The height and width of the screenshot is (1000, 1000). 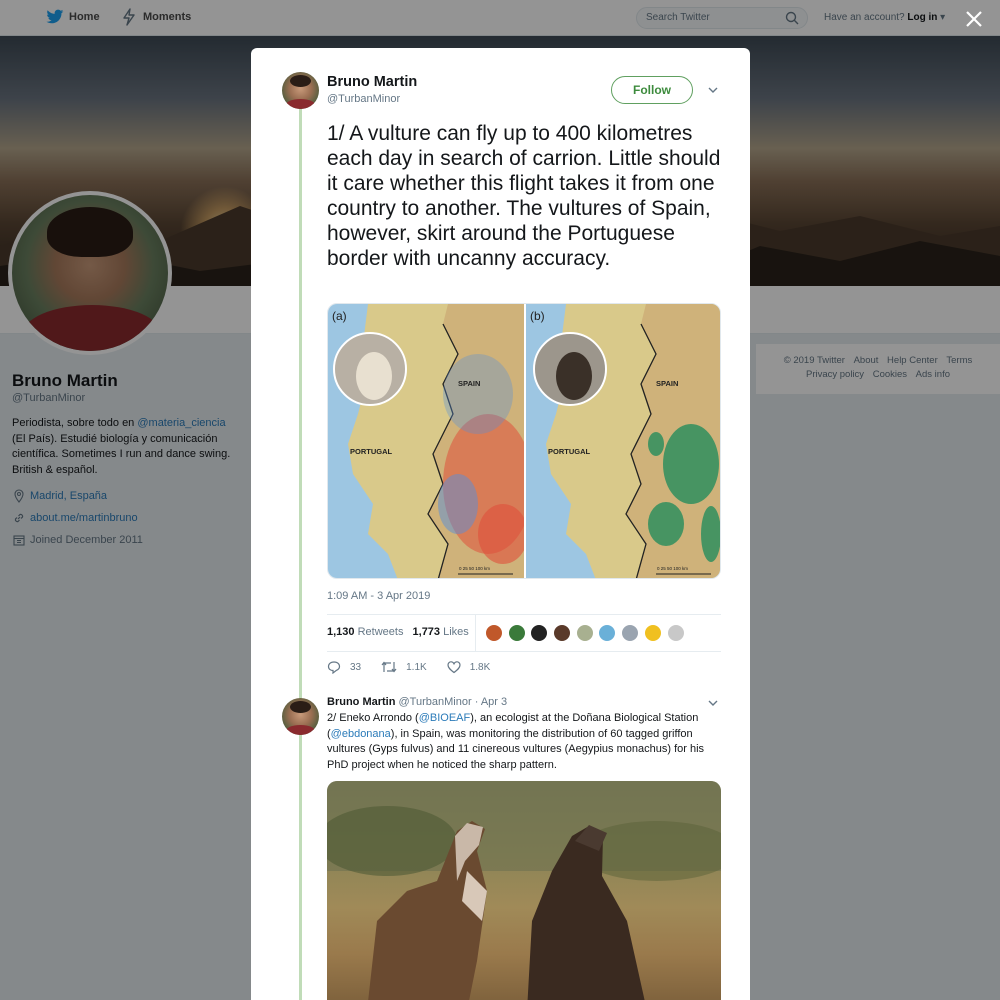 I want to click on tweet-author-name: Bruno Martin, so click(x=372, y=82).